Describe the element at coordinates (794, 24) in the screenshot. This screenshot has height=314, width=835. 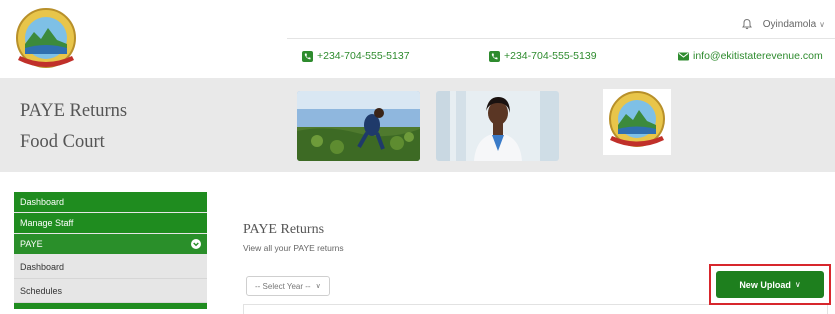
I see `user-name: Oyindamola ∨` at that location.